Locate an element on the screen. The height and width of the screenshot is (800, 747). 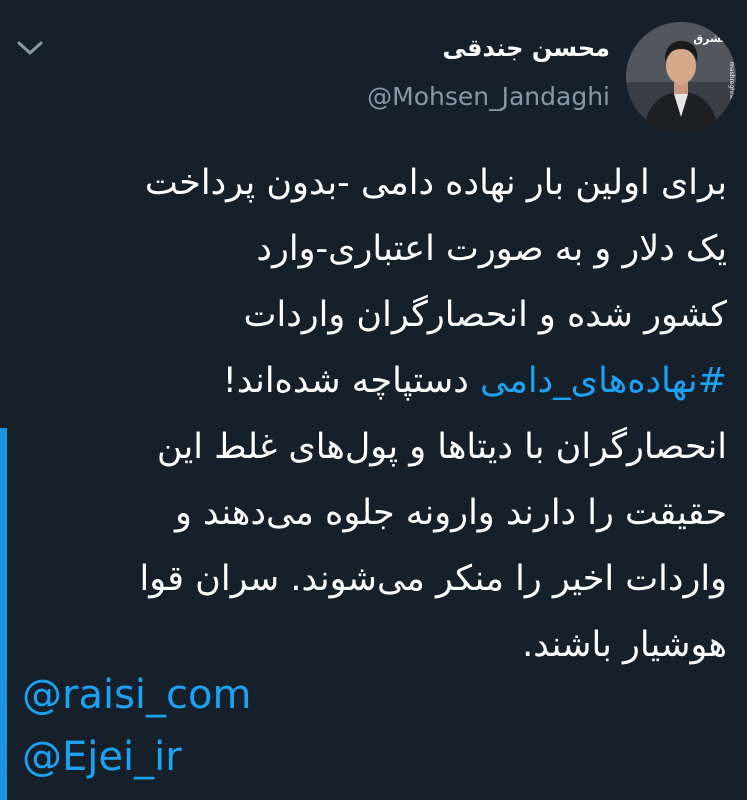
avatar: مشرق mashreghnews.ir is located at coordinates (681, 77).